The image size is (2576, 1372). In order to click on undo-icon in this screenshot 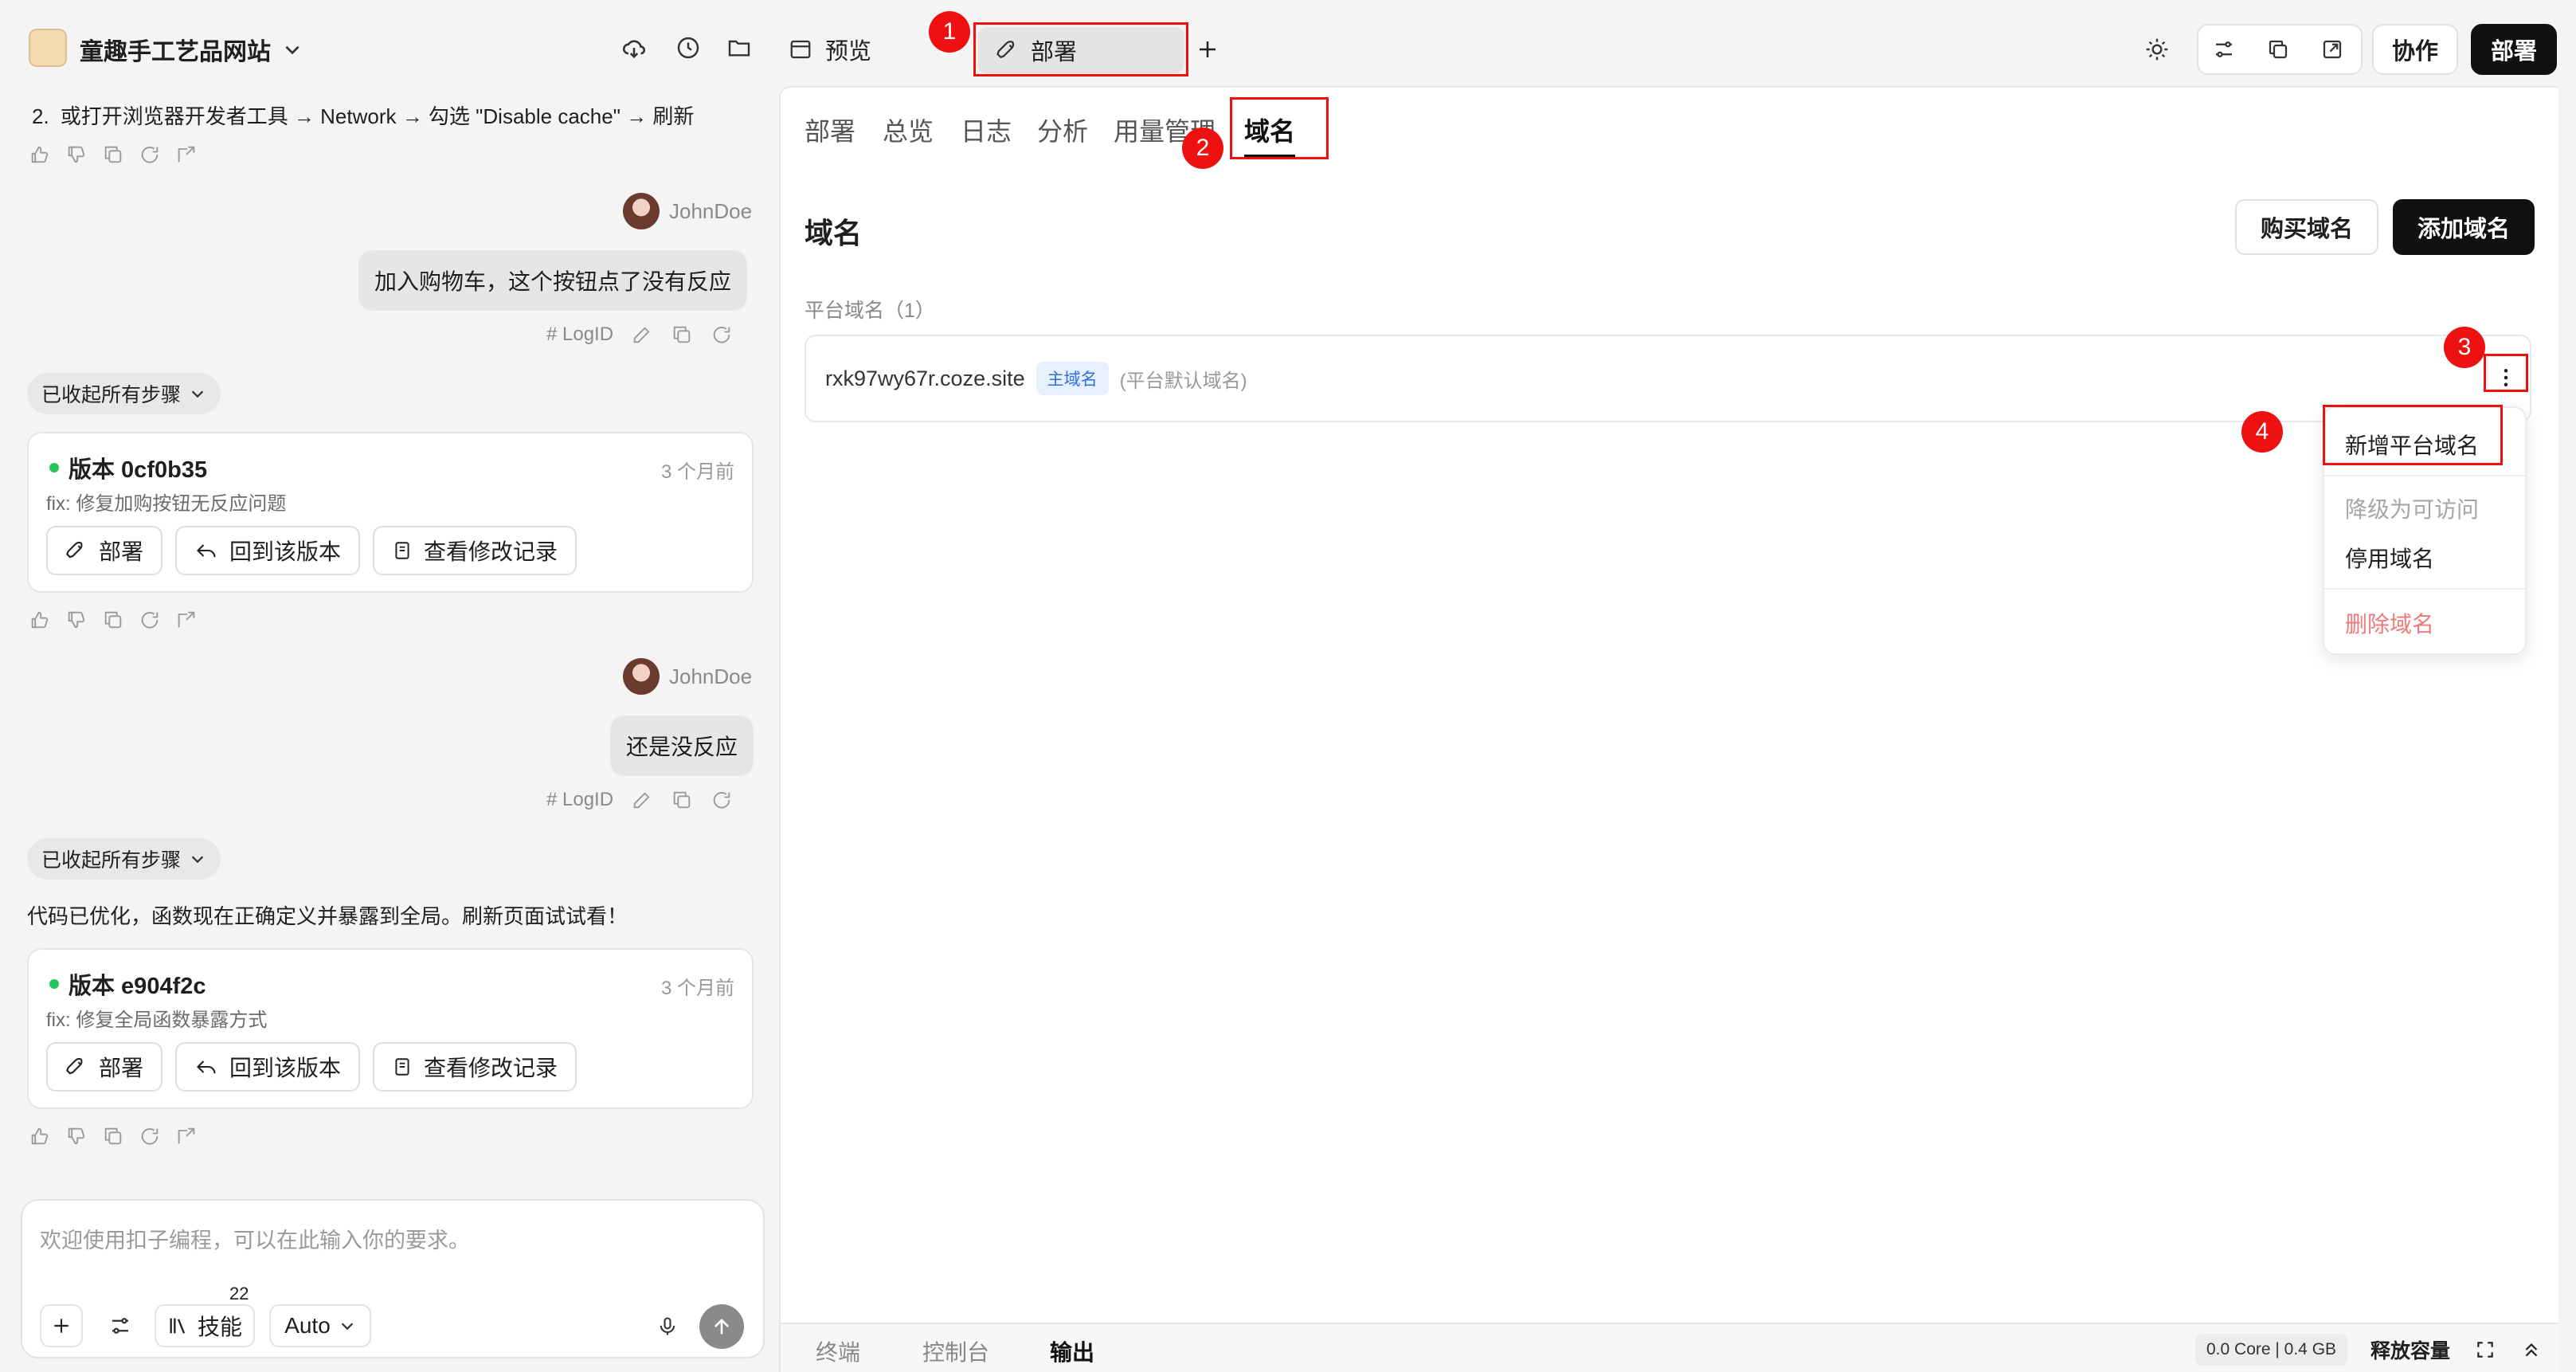, I will do `click(206, 551)`.